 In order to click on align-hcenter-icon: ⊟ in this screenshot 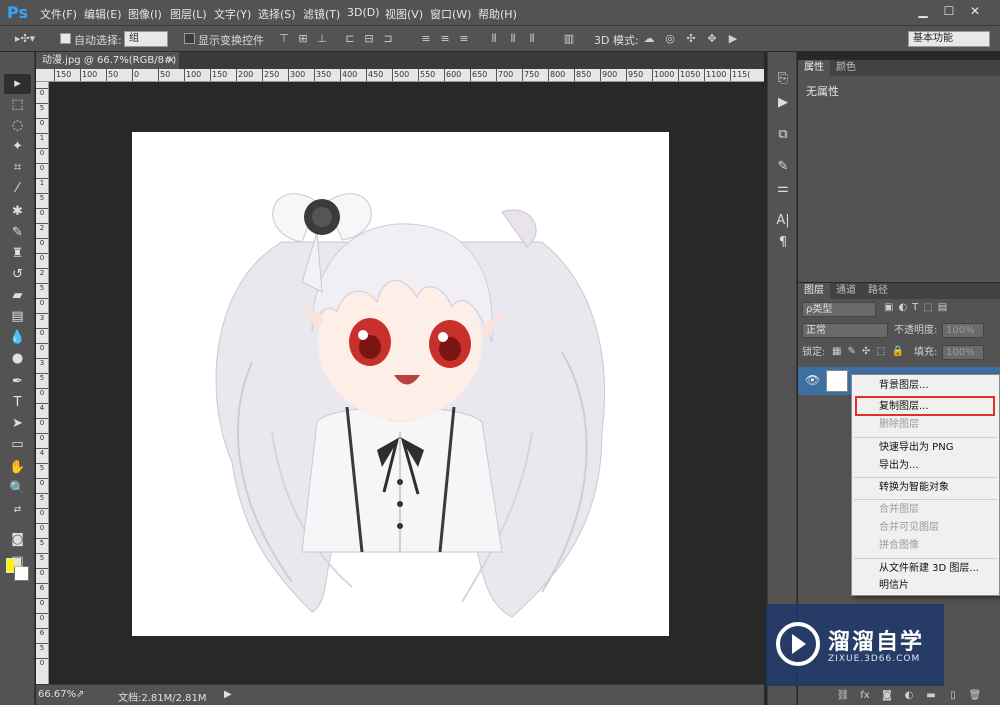, I will do `click(369, 39)`.